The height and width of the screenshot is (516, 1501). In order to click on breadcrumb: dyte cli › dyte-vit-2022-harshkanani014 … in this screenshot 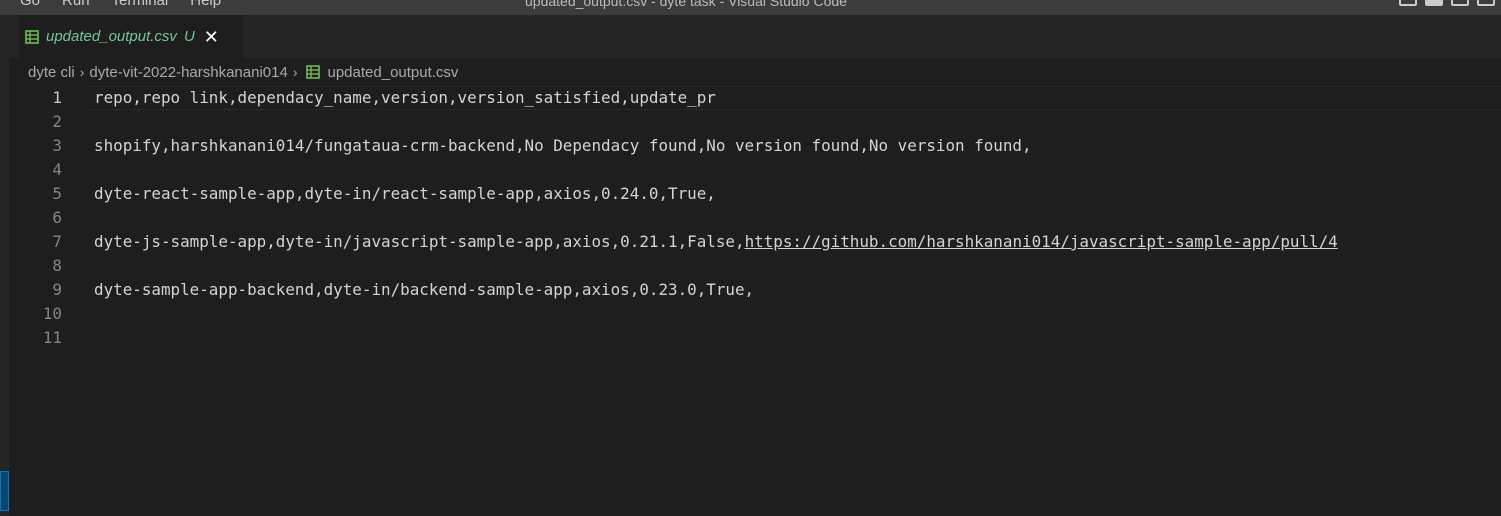, I will do `click(755, 72)`.